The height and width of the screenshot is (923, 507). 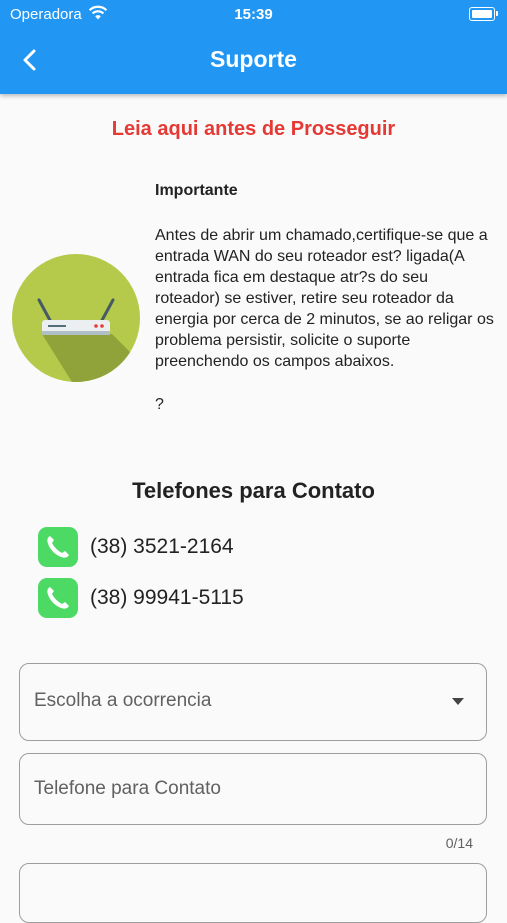 What do you see at coordinates (253, 789) in the screenshot?
I see `contact-phone-field: Telefone para Contato` at bounding box center [253, 789].